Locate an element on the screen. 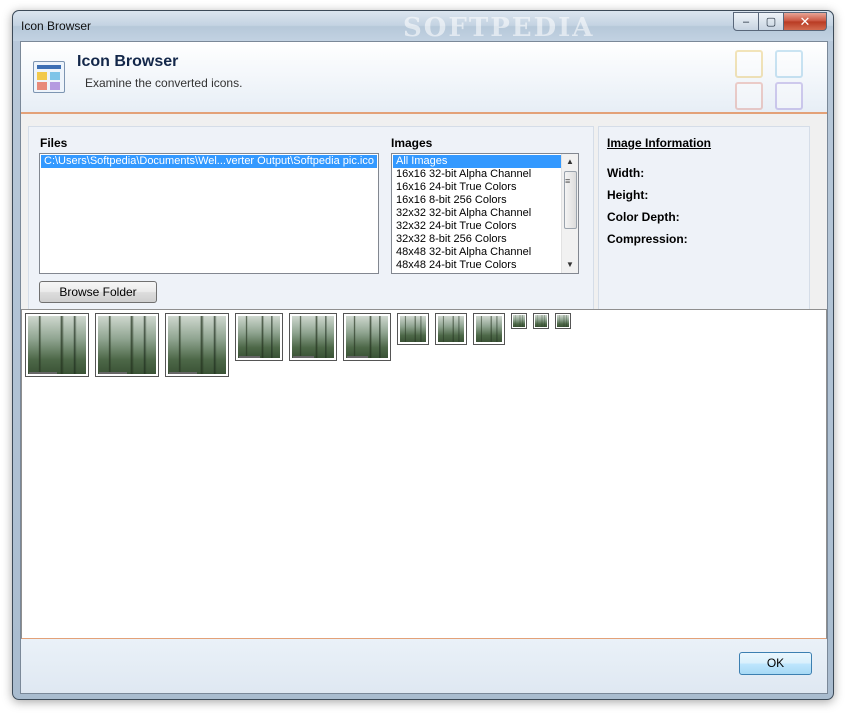 The image size is (853, 717). images-label: Images is located at coordinates (412, 143).